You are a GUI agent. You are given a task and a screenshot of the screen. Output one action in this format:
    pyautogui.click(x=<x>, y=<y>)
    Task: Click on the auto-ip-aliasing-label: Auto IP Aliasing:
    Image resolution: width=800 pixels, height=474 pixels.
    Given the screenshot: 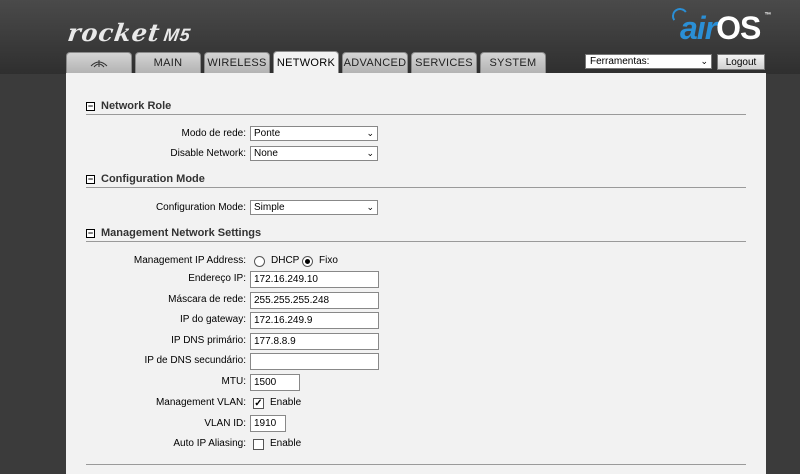 What is the action you would take?
    pyautogui.click(x=209, y=443)
    